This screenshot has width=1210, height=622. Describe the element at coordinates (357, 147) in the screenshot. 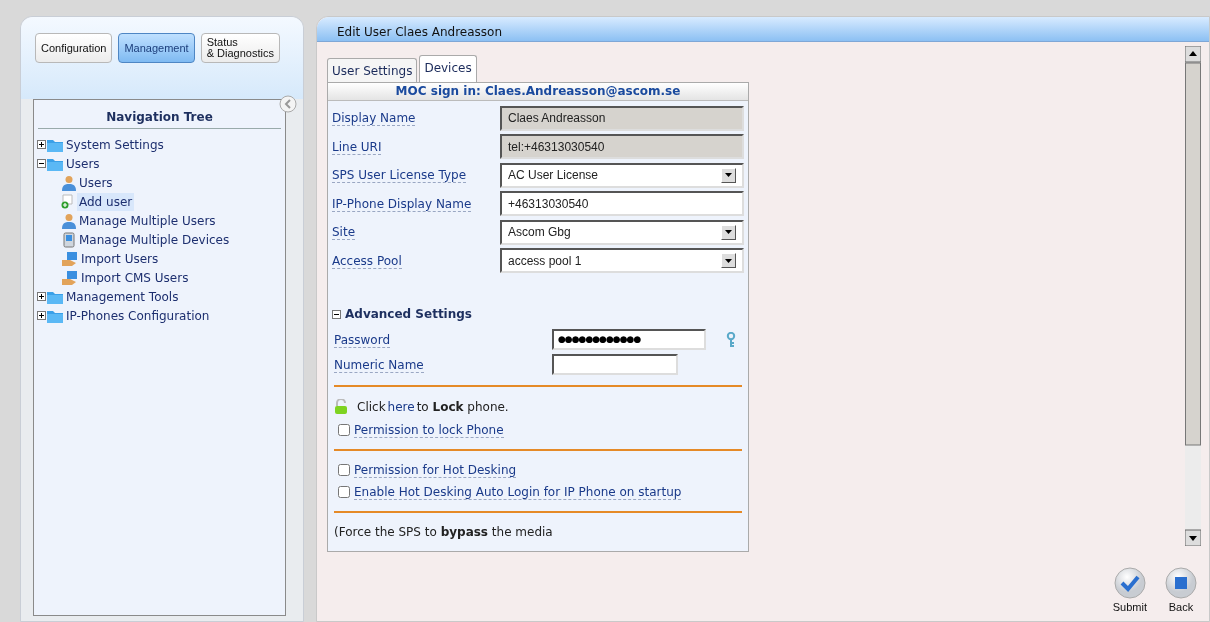

I see `field-label: Line URI` at that location.